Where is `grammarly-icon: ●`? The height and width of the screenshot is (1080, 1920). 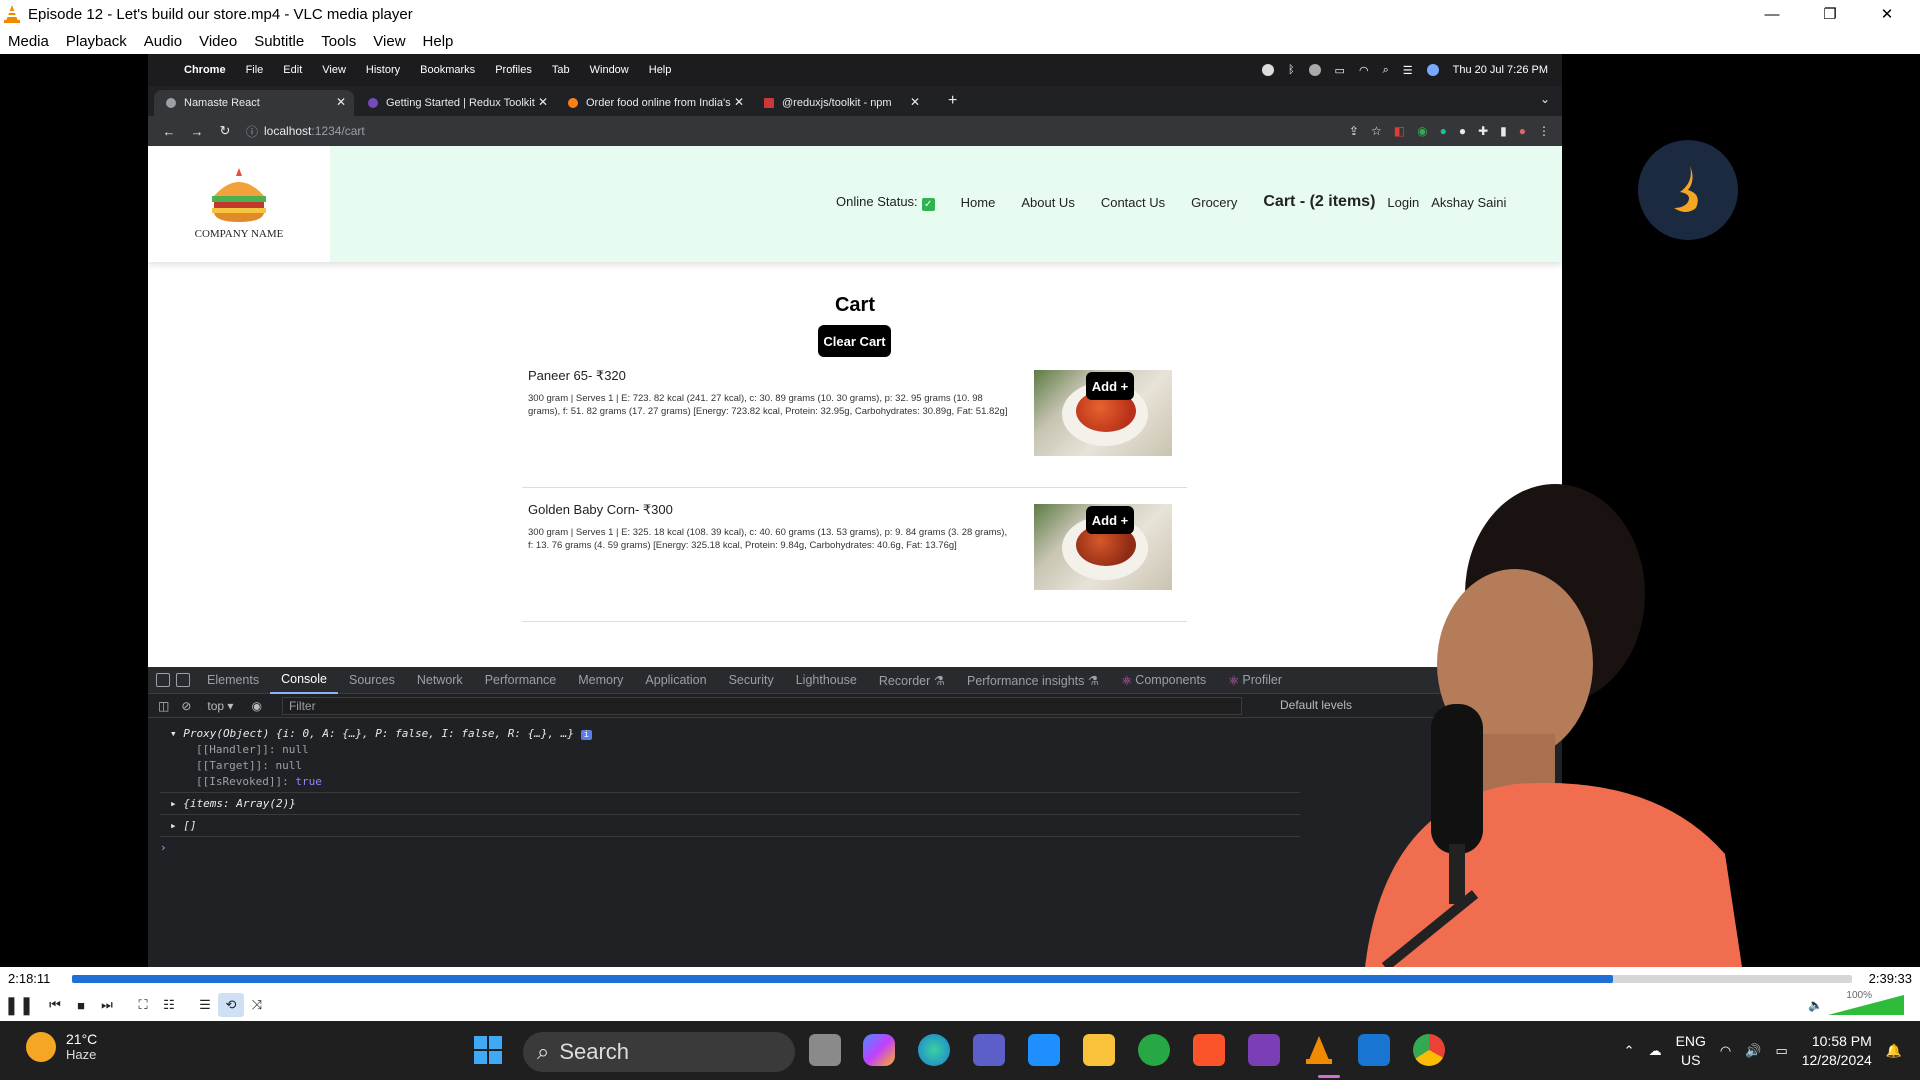 grammarly-icon: ● is located at coordinates (1443, 131).